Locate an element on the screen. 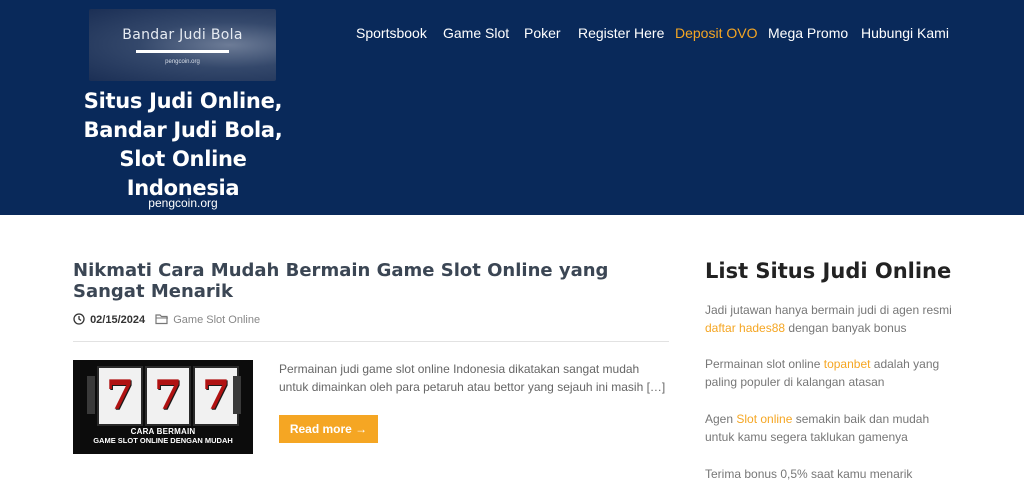 Image resolution: width=1024 pixels, height=481 pixels. nav-item-mega-promo: Mega Promo is located at coordinates (808, 34).